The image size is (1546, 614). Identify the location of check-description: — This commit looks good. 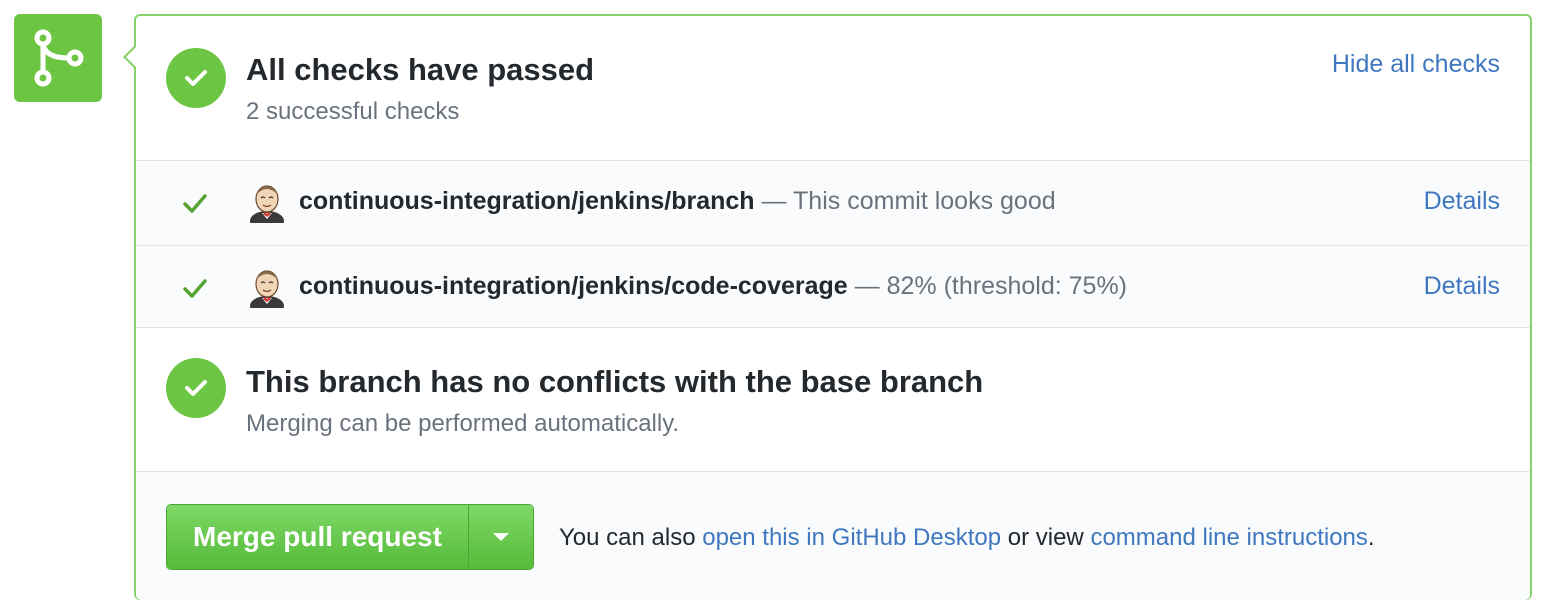
(908, 201).